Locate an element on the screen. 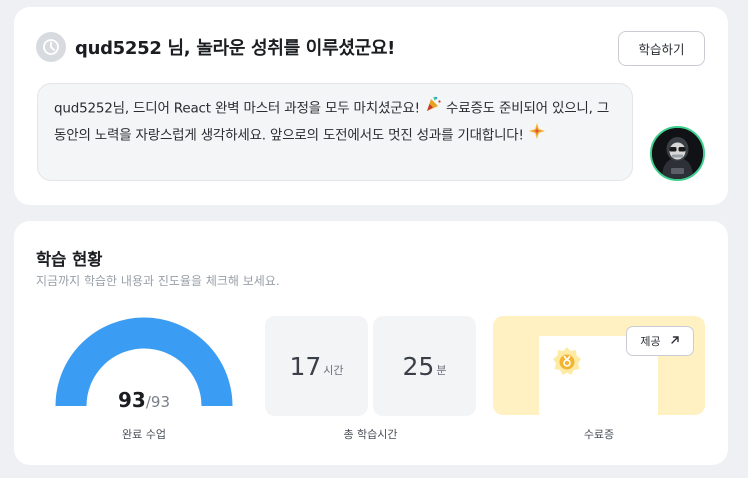  clock-badge-icon is located at coordinates (51, 47).